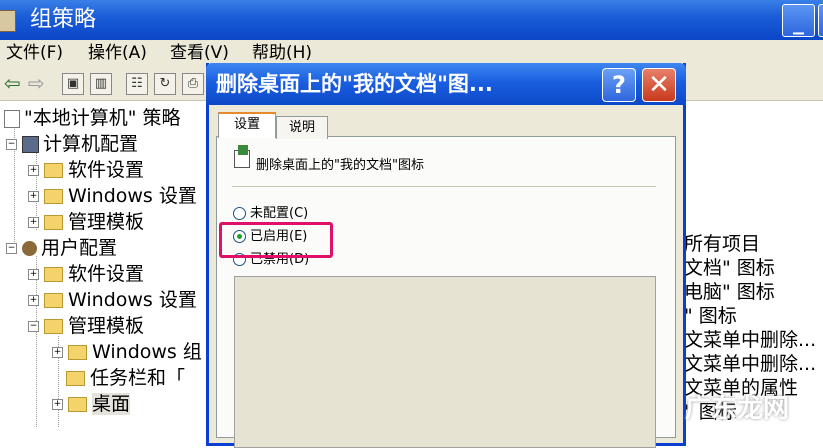 This screenshot has height=448, width=823. I want to click on radio-not-configured: 未配置(C), so click(270, 214).